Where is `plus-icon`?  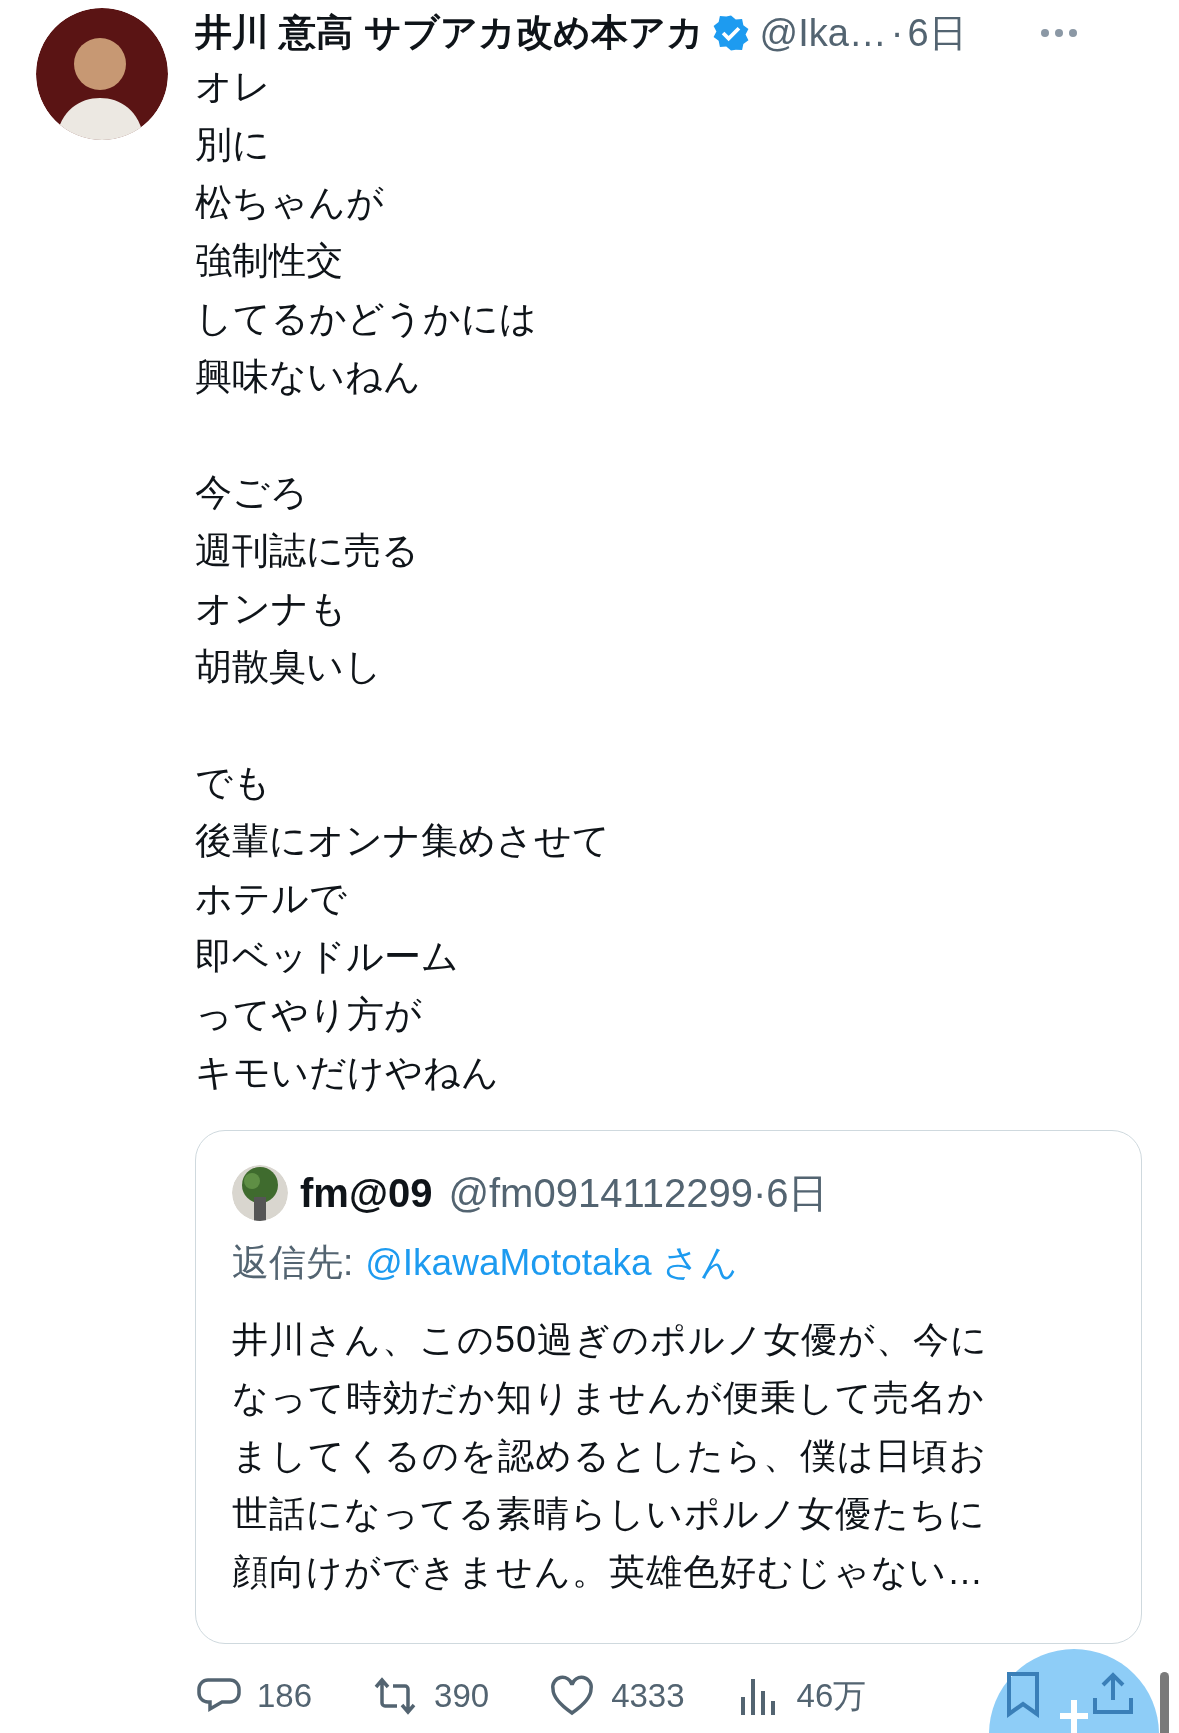 plus-icon is located at coordinates (1074, 1716).